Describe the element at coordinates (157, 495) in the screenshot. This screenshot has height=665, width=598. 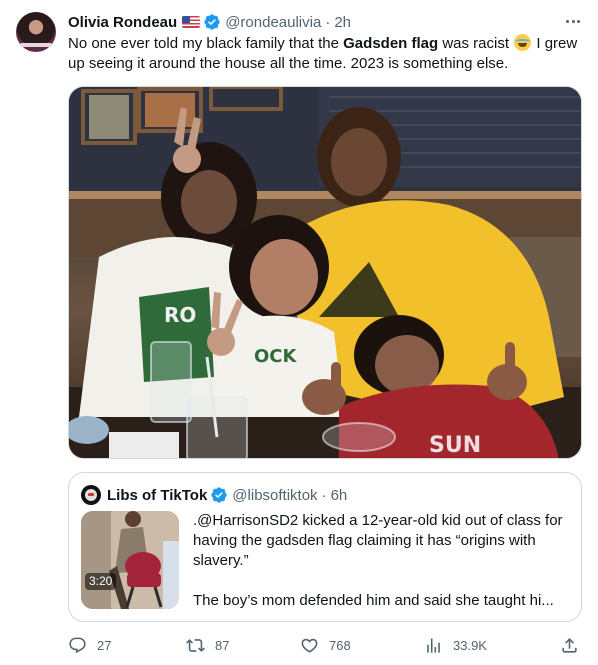
I see `quoted-author-name: Libs of TikTok` at that location.